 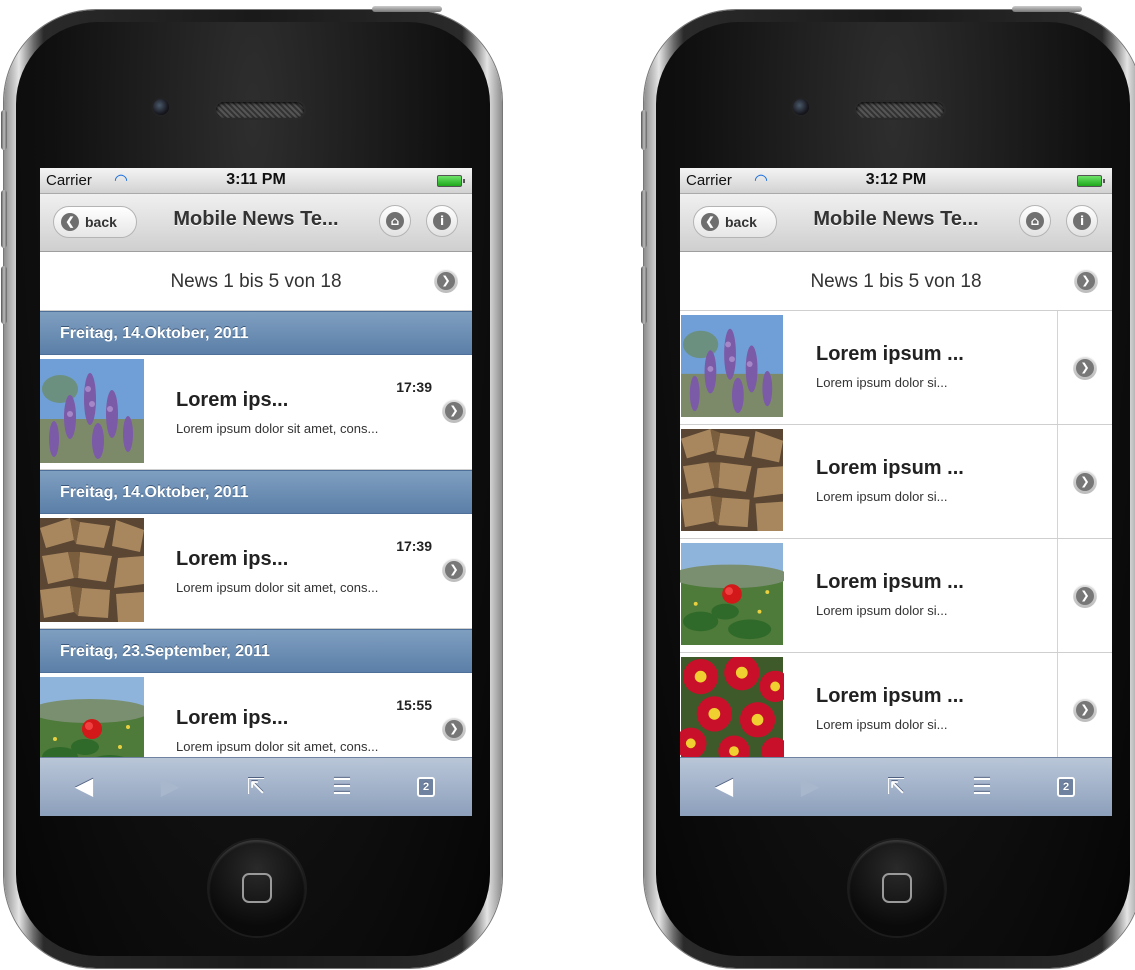 I want to click on date-divider: Freitag, 23.September, 2011, so click(x=256, y=651).